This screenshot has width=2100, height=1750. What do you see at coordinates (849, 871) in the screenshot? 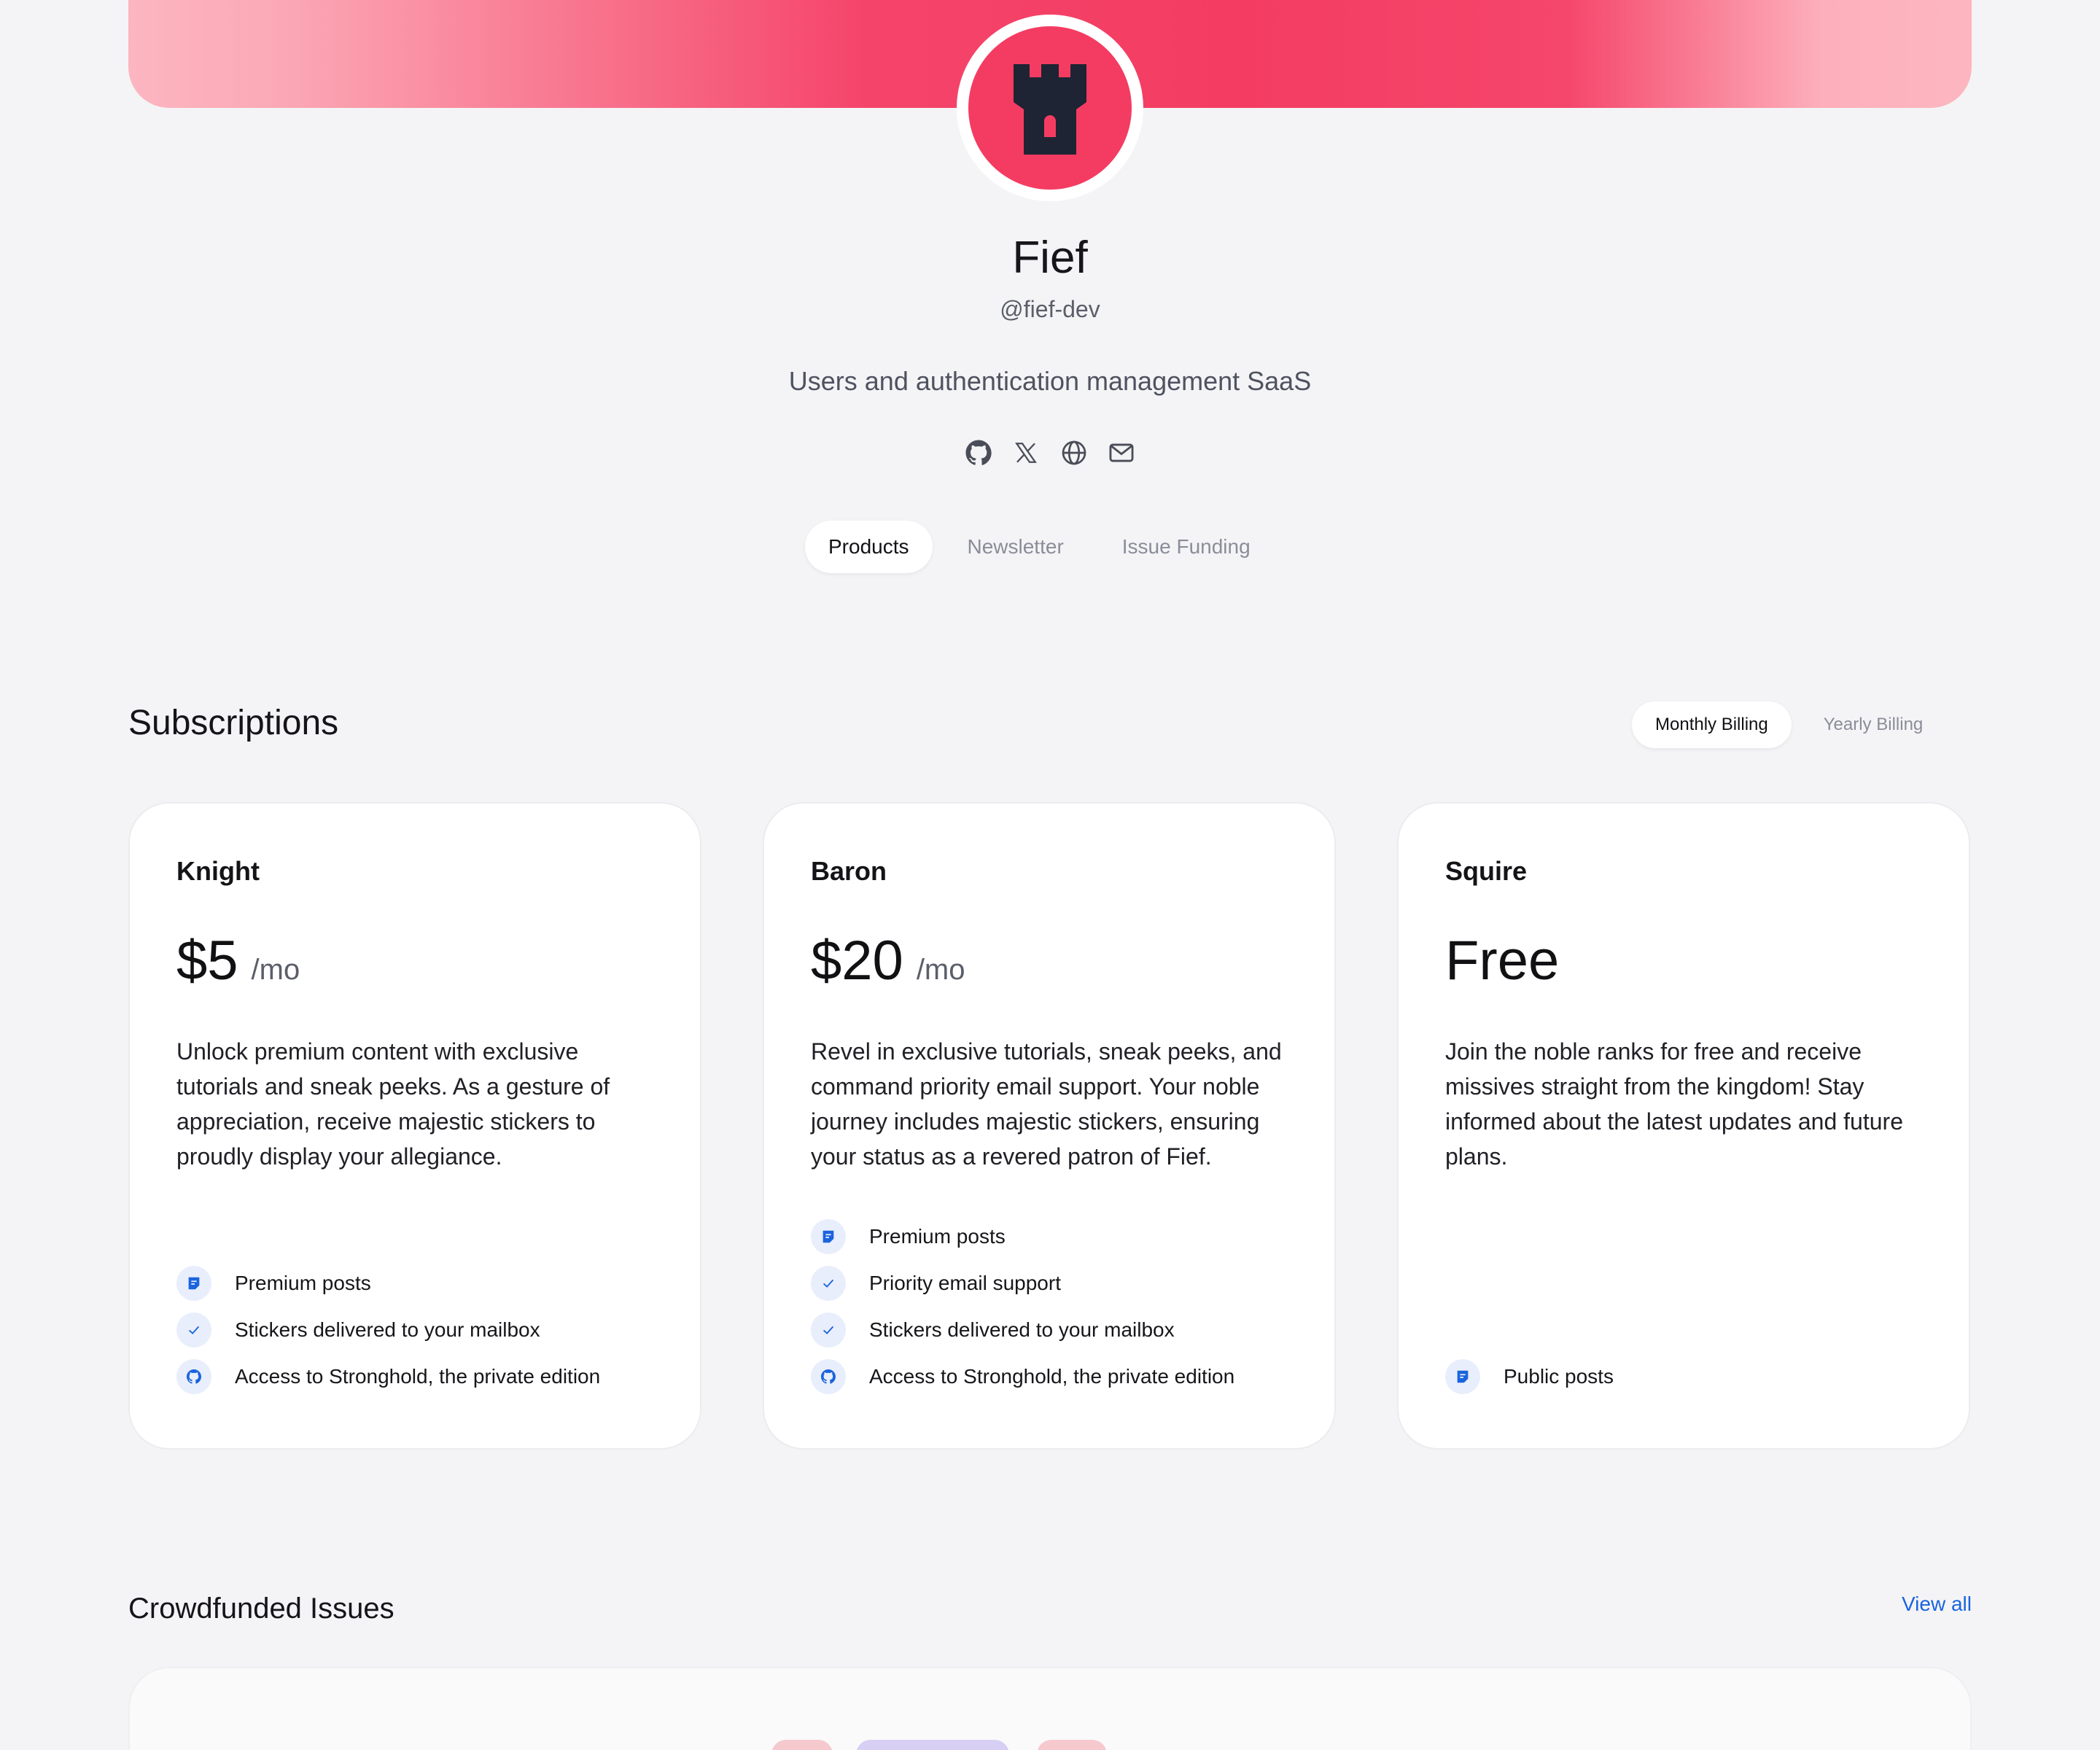
I see `tier-name: Baron` at bounding box center [849, 871].